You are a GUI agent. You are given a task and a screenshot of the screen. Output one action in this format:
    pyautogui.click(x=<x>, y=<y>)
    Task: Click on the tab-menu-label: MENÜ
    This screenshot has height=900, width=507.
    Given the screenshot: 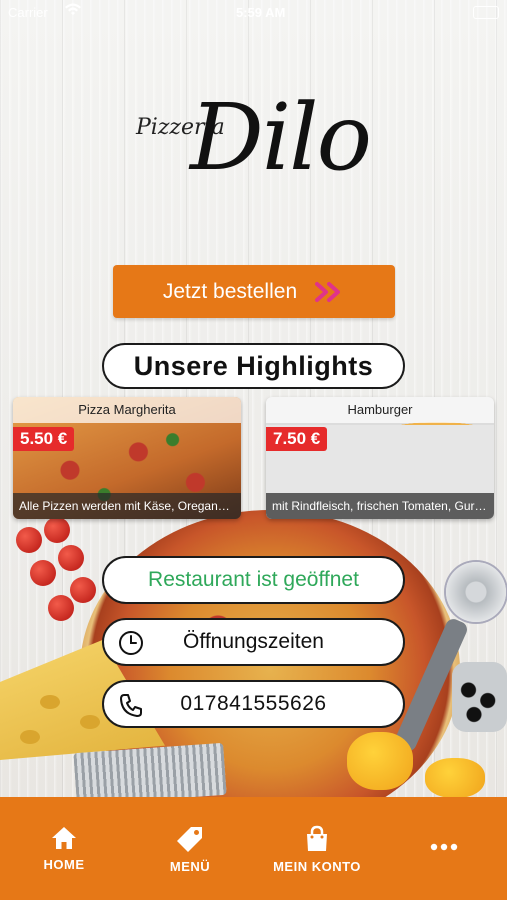 What is the action you would take?
    pyautogui.click(x=190, y=866)
    